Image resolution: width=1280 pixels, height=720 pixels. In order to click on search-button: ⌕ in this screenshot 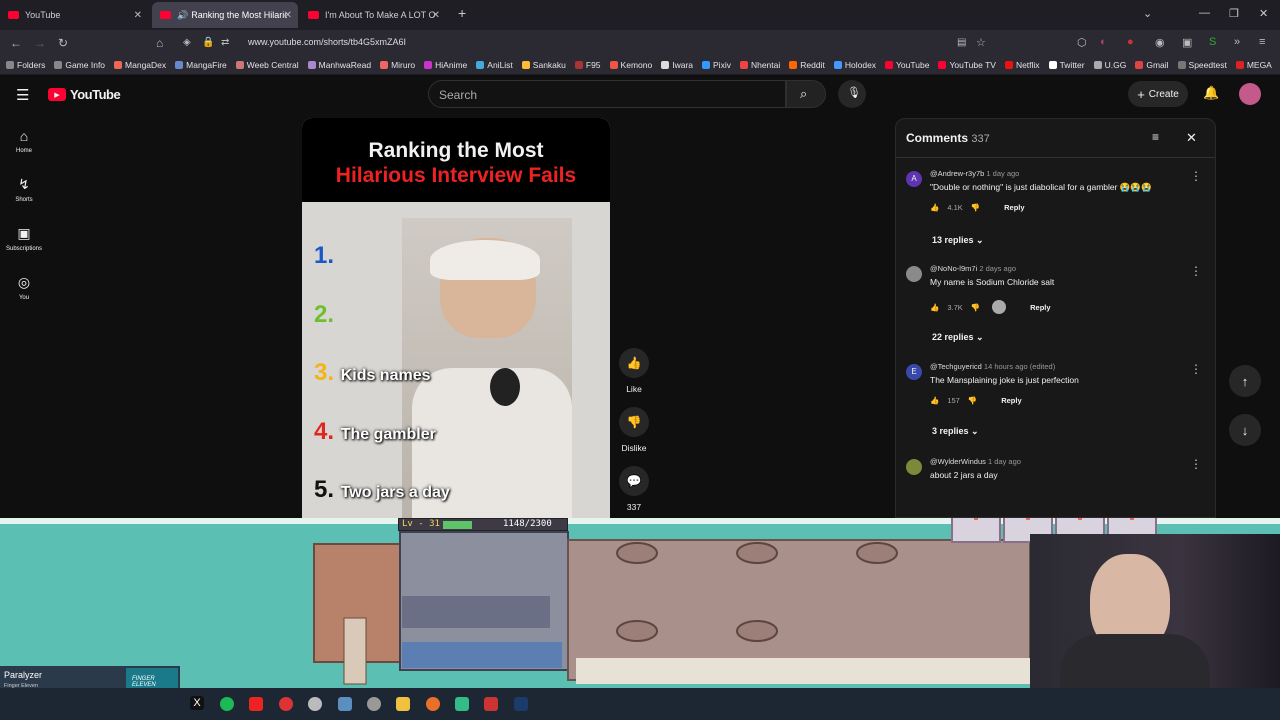, I will do `click(806, 94)`.